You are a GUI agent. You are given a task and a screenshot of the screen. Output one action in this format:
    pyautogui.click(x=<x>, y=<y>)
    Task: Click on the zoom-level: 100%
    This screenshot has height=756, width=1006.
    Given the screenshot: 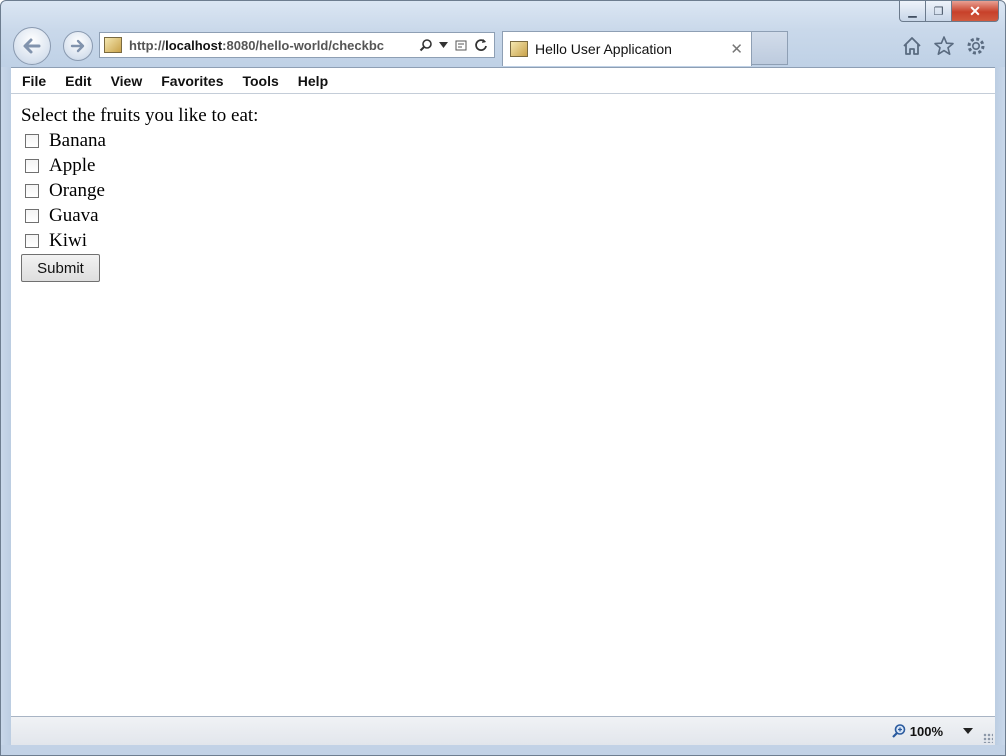 What is the action you would take?
    pyautogui.click(x=926, y=731)
    